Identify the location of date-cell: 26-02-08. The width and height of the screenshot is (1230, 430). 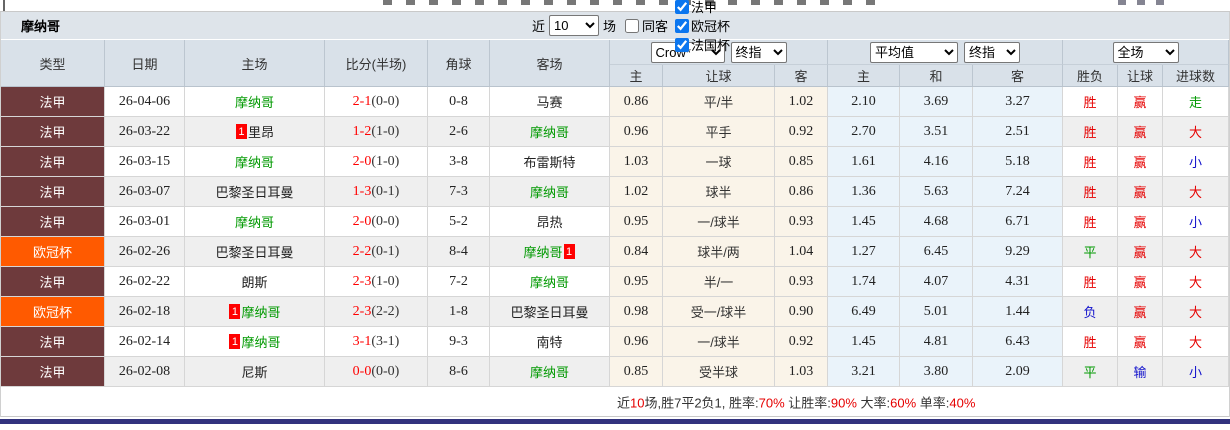
(145, 371).